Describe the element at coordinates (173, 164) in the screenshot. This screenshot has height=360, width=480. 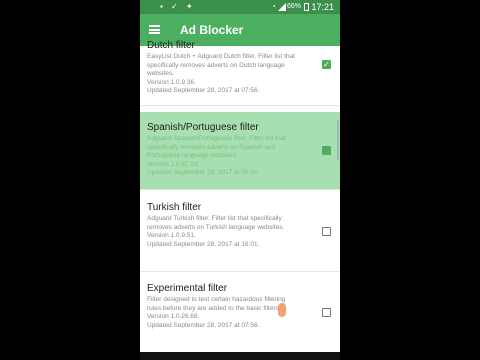
I see `filter-version: Version 1.0.87.23.` at that location.